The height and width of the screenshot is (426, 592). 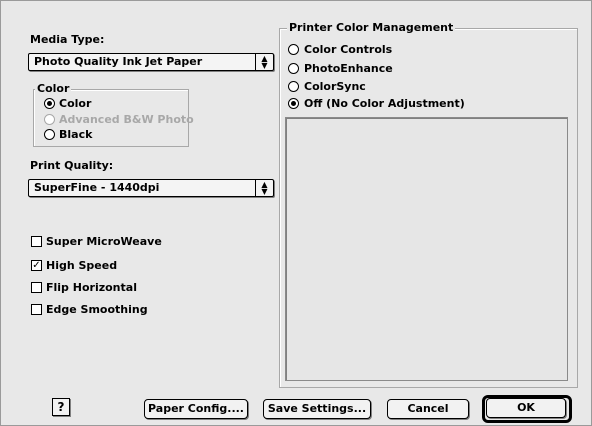 What do you see at coordinates (348, 68) in the screenshot?
I see `radio-photoenhance-label: PhotoEnhance` at bounding box center [348, 68].